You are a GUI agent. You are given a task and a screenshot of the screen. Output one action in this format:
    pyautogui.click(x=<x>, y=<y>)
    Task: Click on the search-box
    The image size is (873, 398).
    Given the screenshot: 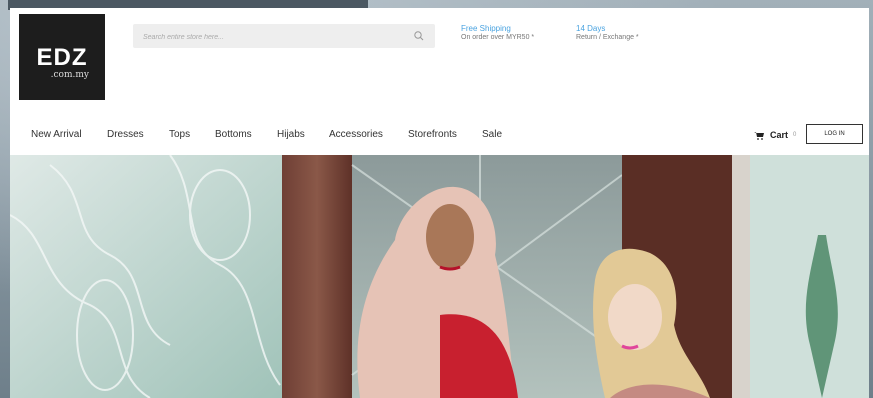 What is the action you would take?
    pyautogui.click(x=284, y=36)
    